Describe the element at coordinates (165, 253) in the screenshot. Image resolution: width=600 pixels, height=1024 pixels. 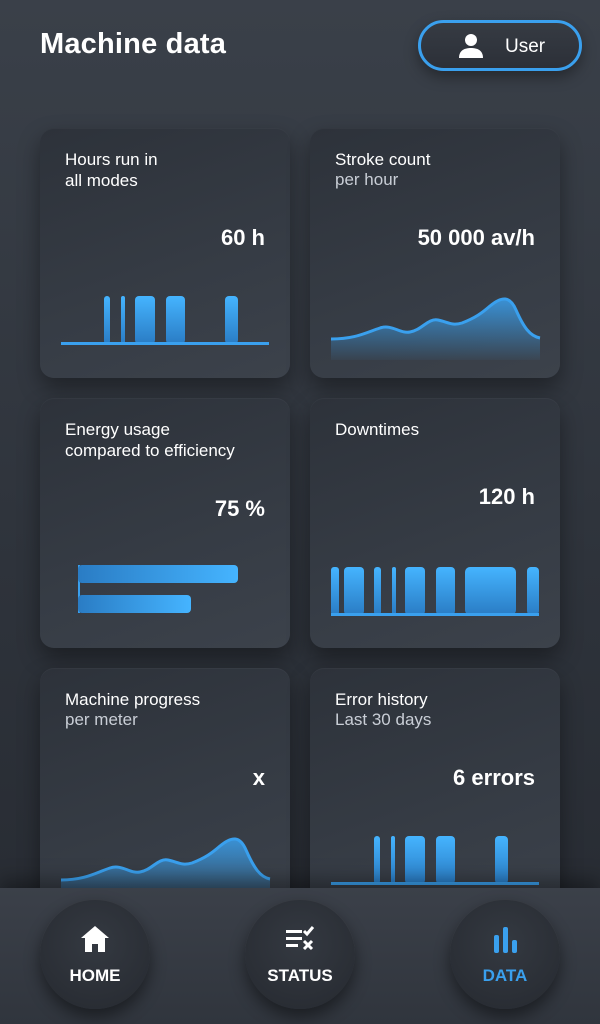
I see `card-hours-run: Hours run in all modes 60 h` at that location.